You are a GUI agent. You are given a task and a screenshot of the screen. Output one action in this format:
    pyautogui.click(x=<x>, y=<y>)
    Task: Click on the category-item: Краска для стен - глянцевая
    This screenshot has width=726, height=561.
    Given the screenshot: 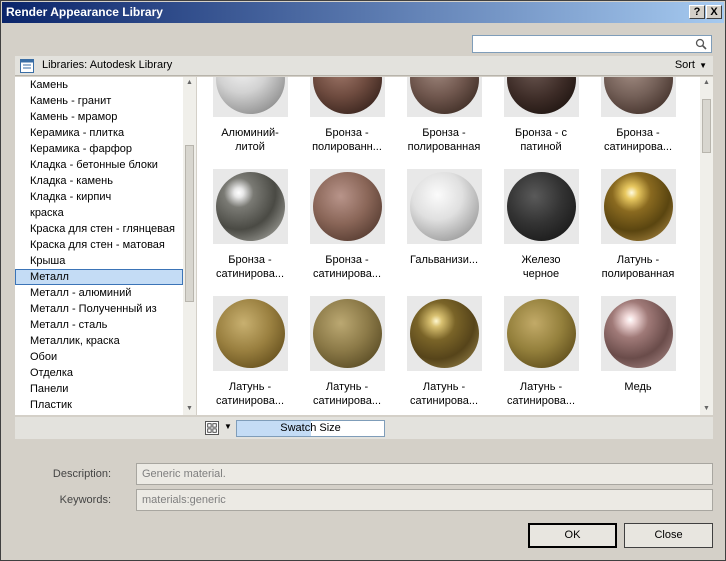 What is the action you would take?
    pyautogui.click(x=99, y=229)
    